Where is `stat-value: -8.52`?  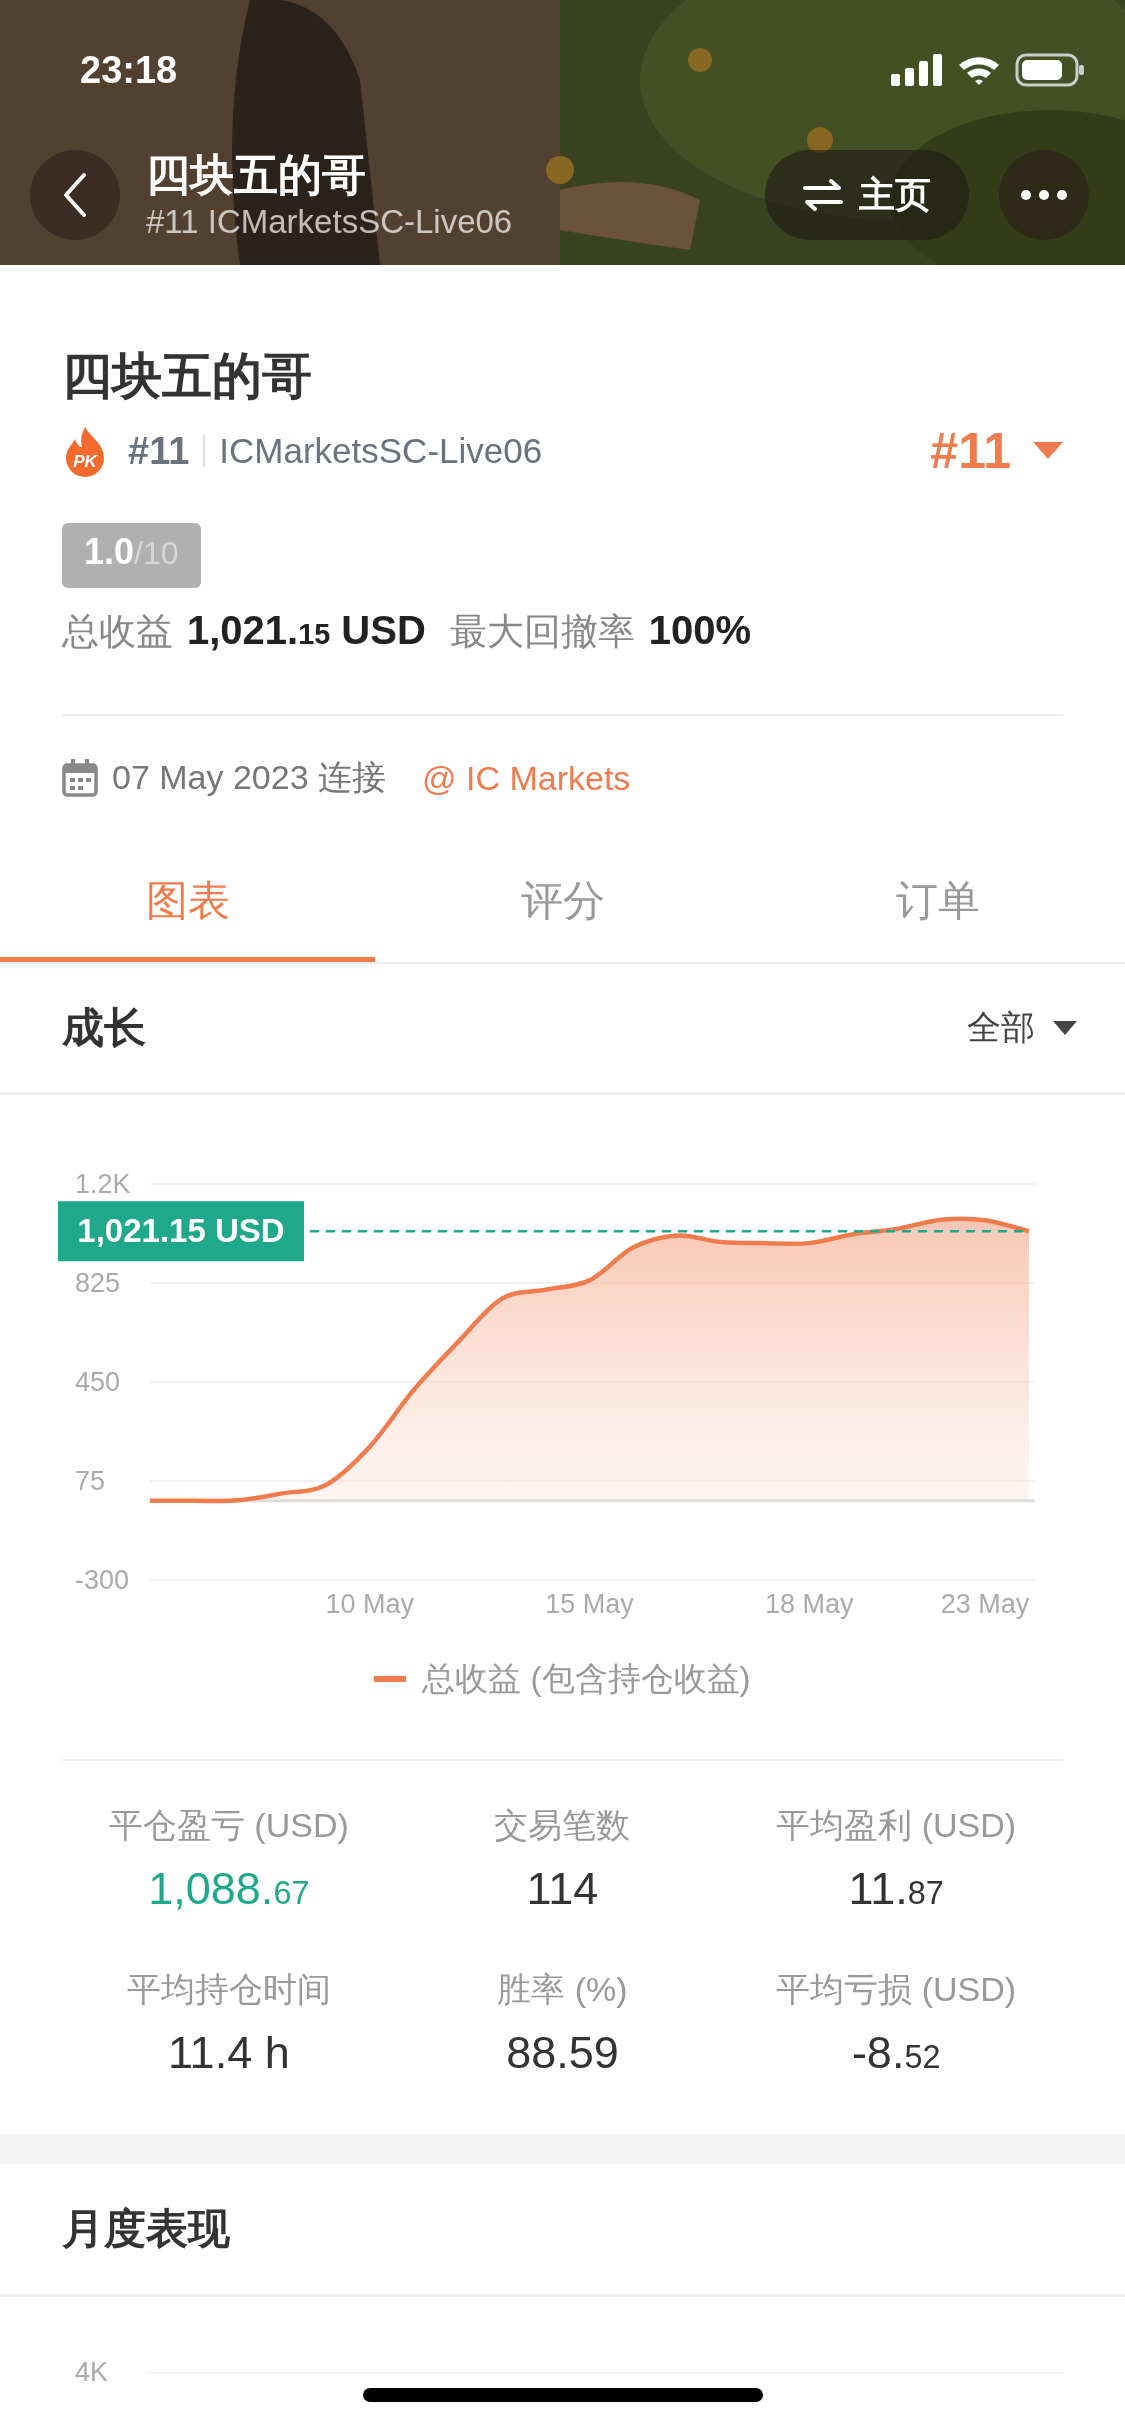 stat-value: -8.52 is located at coordinates (896, 2053).